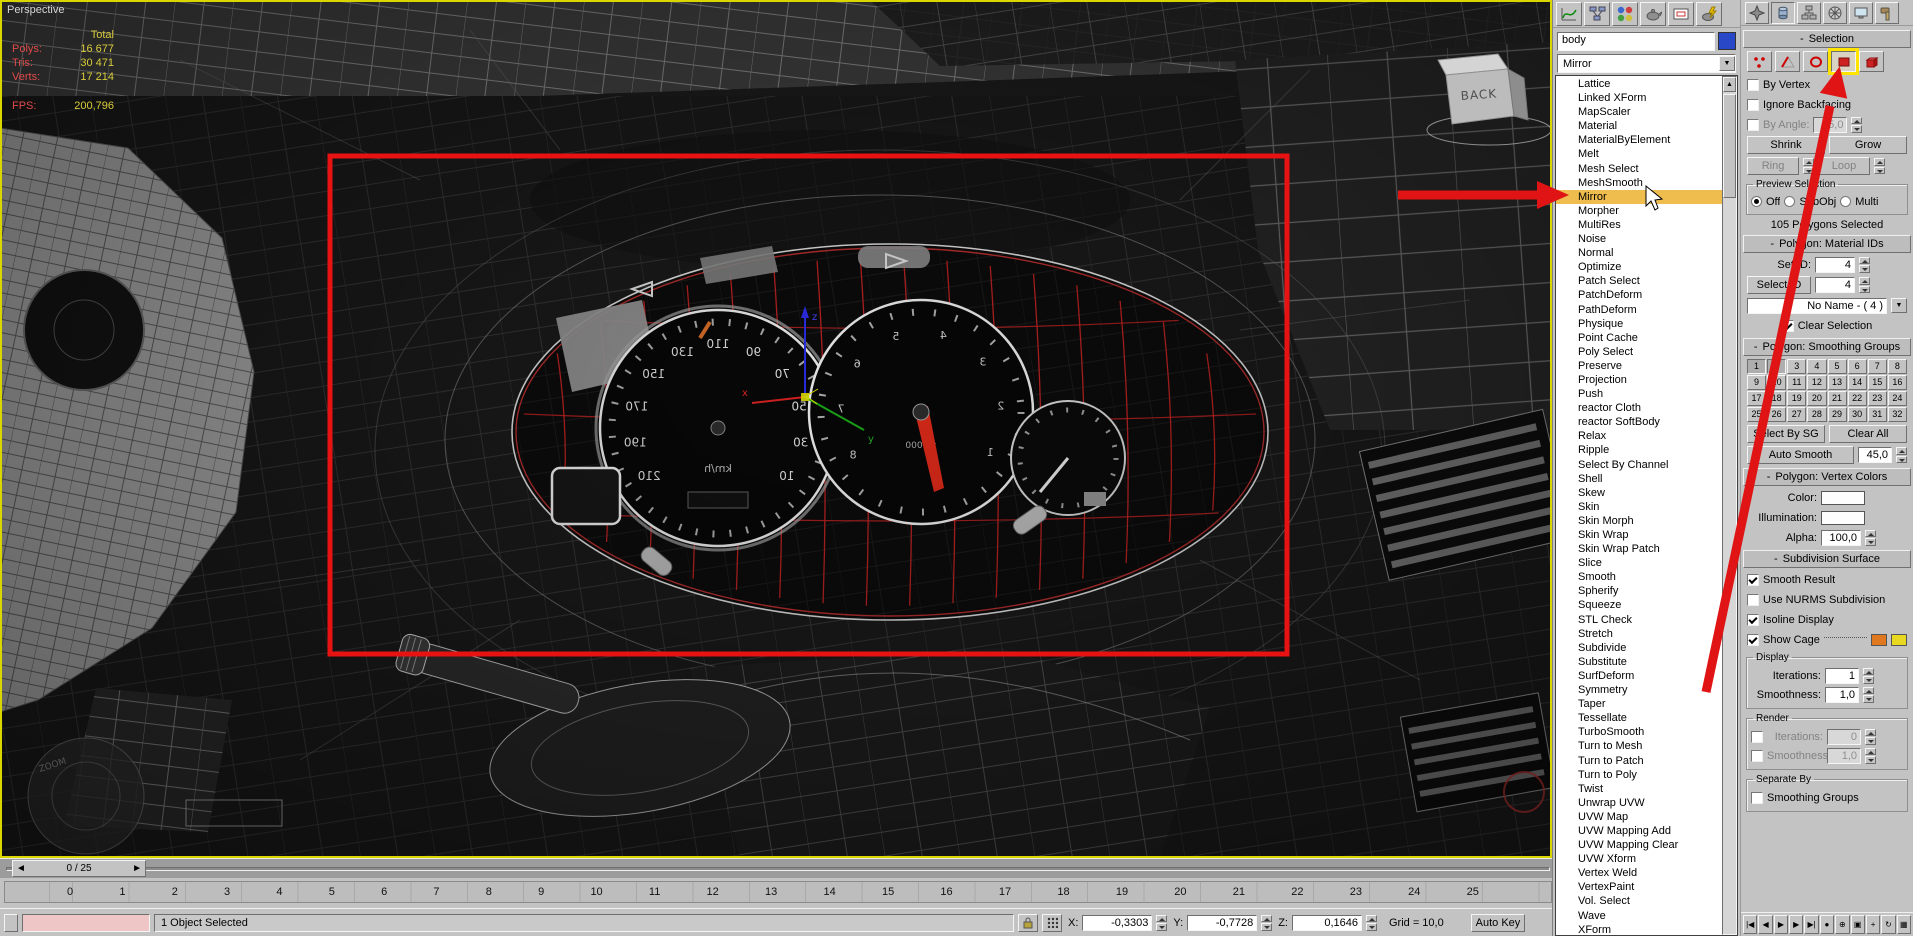 This screenshot has width=1913, height=936. What do you see at coordinates (1841, 537) in the screenshot?
I see `alpha-field: 100,0` at bounding box center [1841, 537].